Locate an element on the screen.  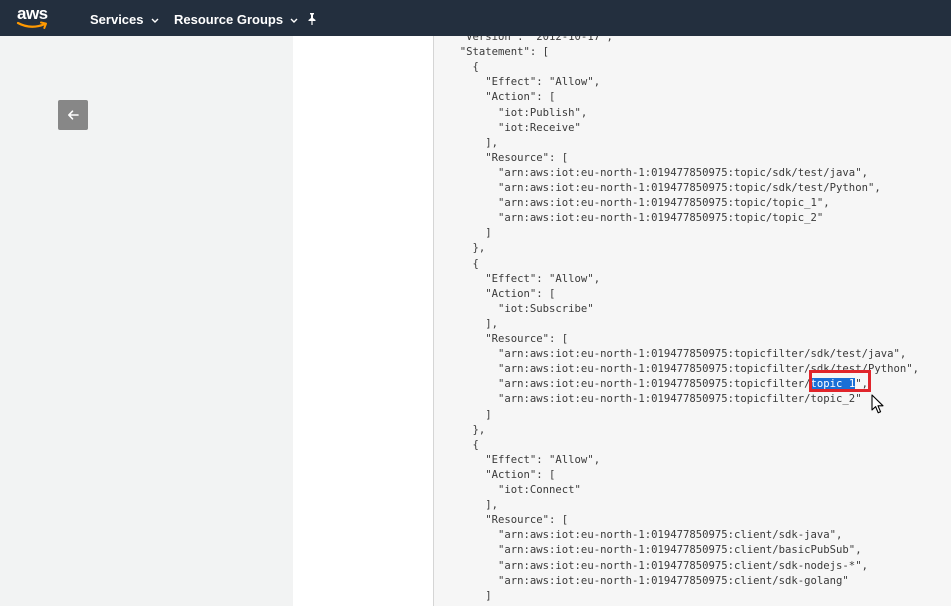
code-line: "iot:Publish", is located at coordinates (517, 112).